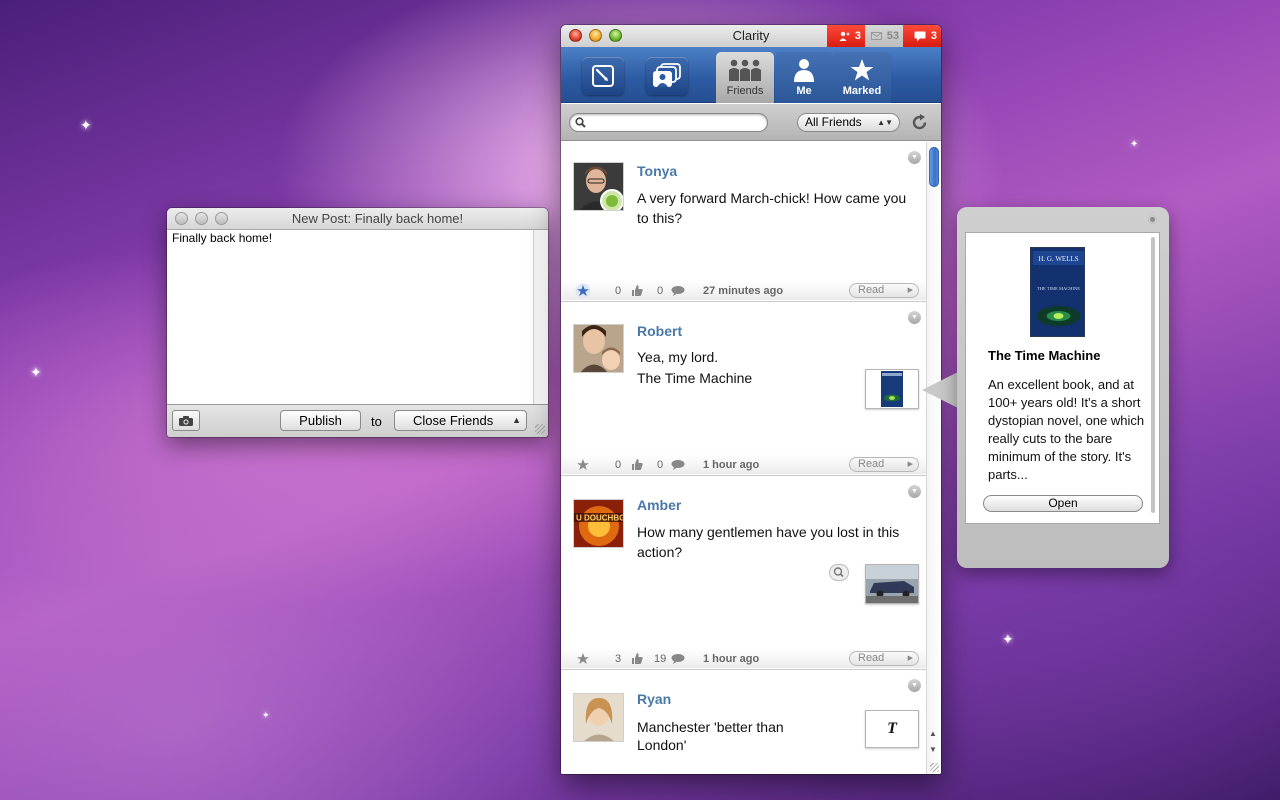 Image resolution: width=1280 pixels, height=800 pixels. I want to click on post-time: 1 hour ago, so click(731, 465).